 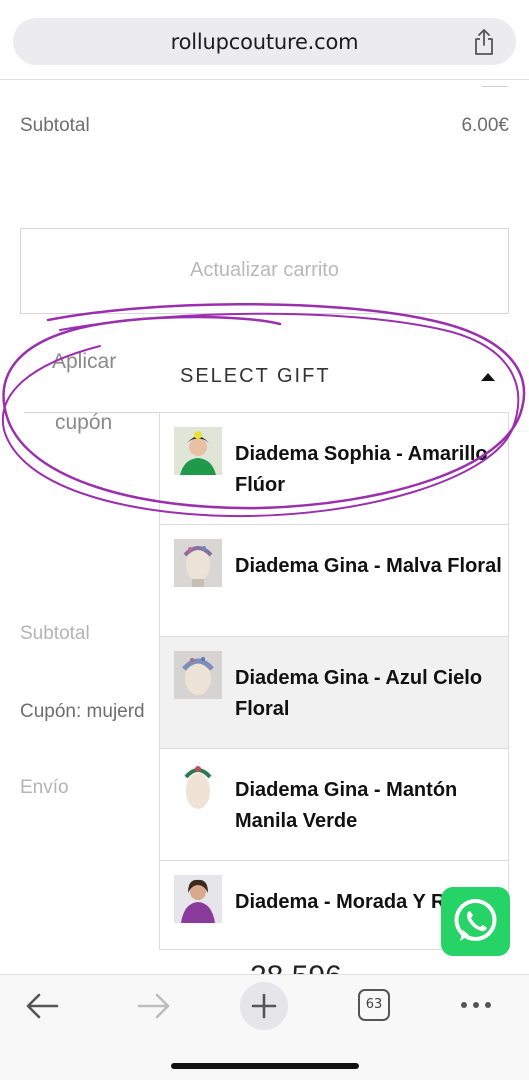 I want to click on gift-option: Diadema Gina - Mantón Manila Verde, so click(x=334, y=805).